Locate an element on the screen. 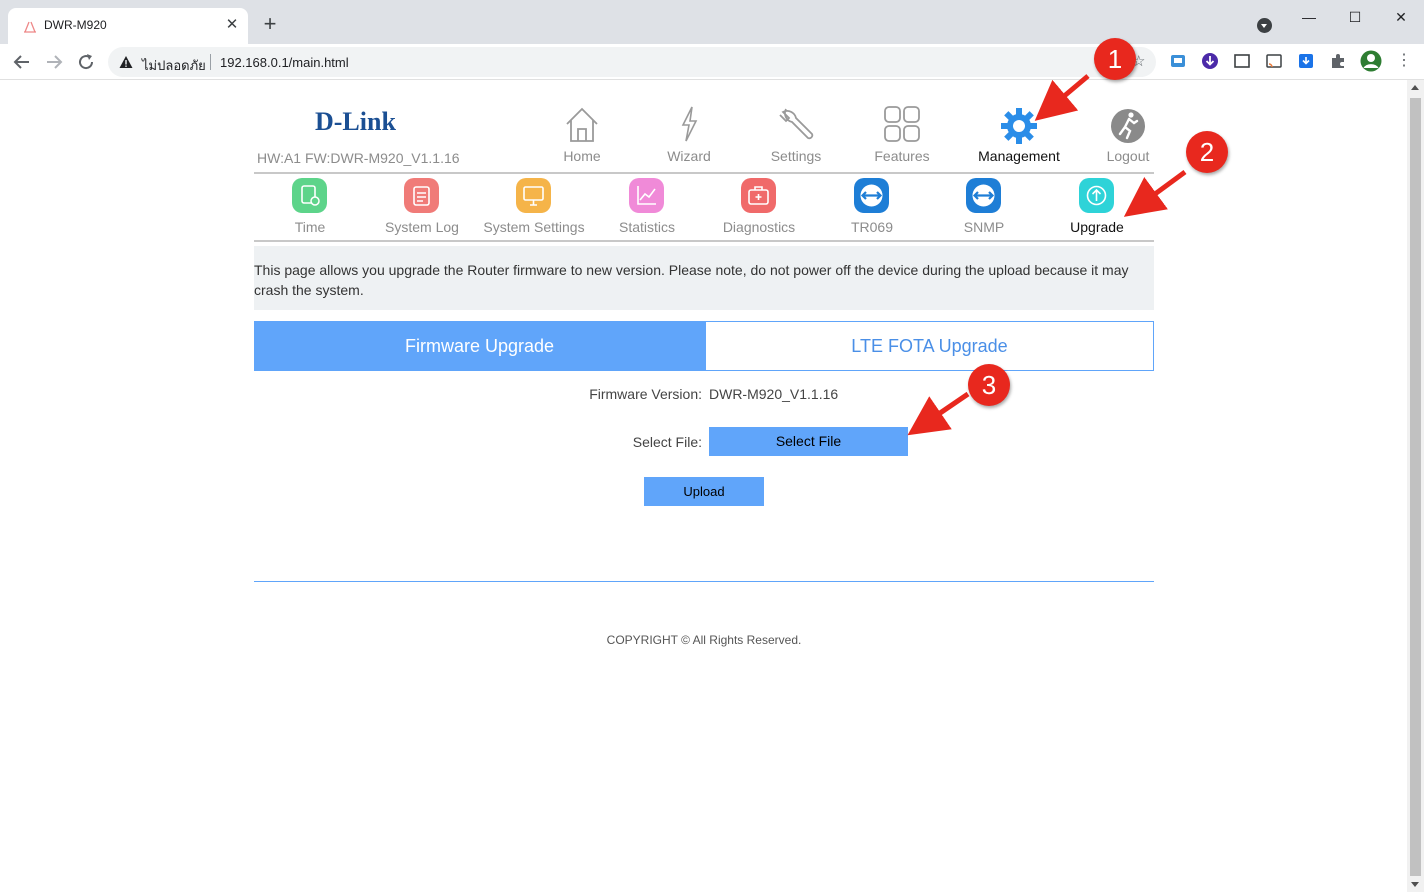  upgrade-tabs: Firmware Upgrade LTE FOTA Upgrade is located at coordinates (704, 346).